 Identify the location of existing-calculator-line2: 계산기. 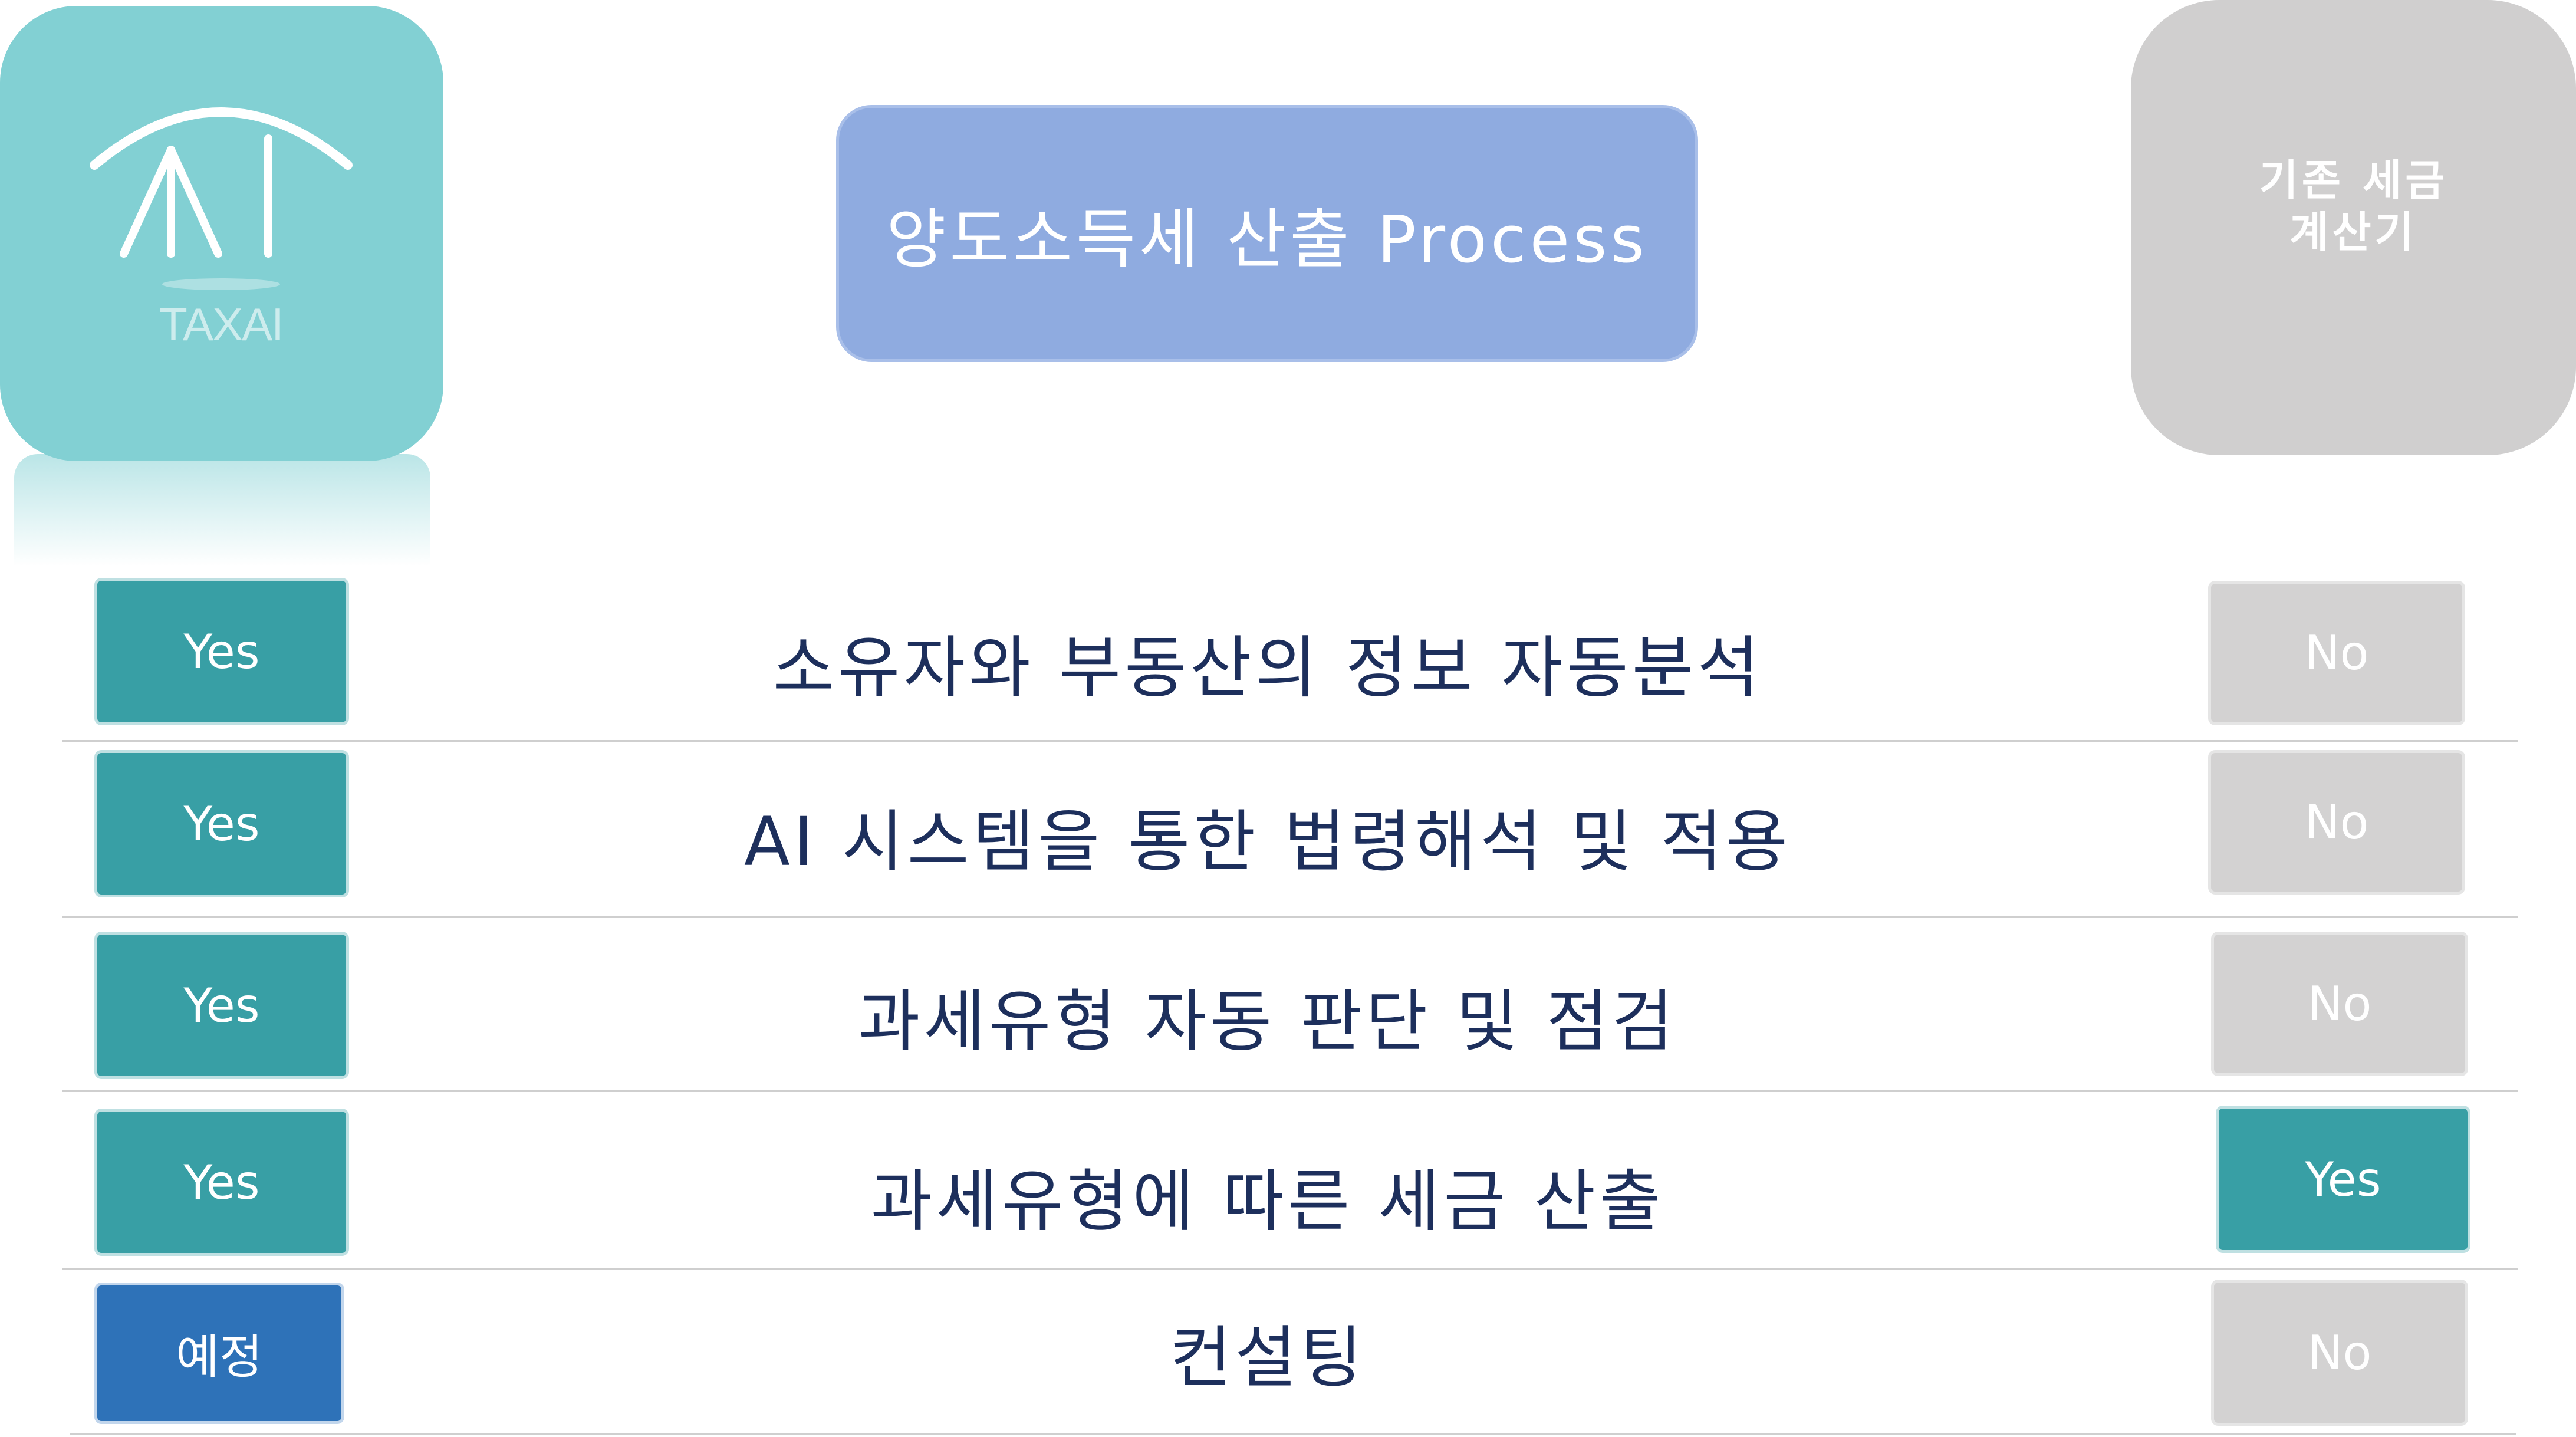
(2353, 232).